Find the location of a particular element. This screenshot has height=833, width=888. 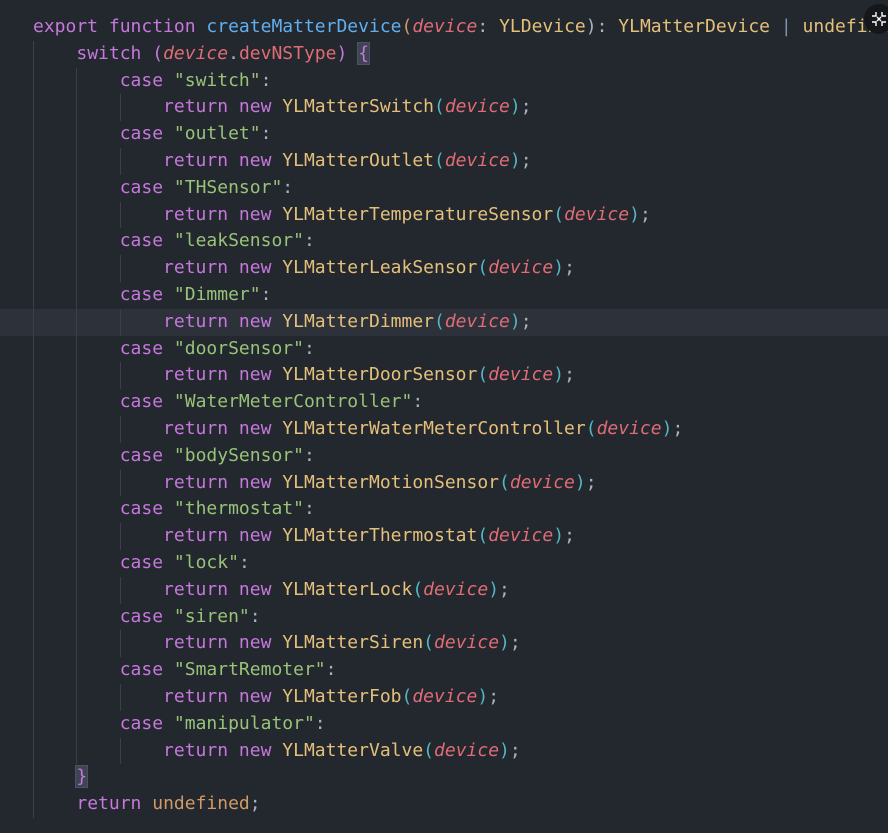

code-token: "SmartRemoter" is located at coordinates (249, 670).